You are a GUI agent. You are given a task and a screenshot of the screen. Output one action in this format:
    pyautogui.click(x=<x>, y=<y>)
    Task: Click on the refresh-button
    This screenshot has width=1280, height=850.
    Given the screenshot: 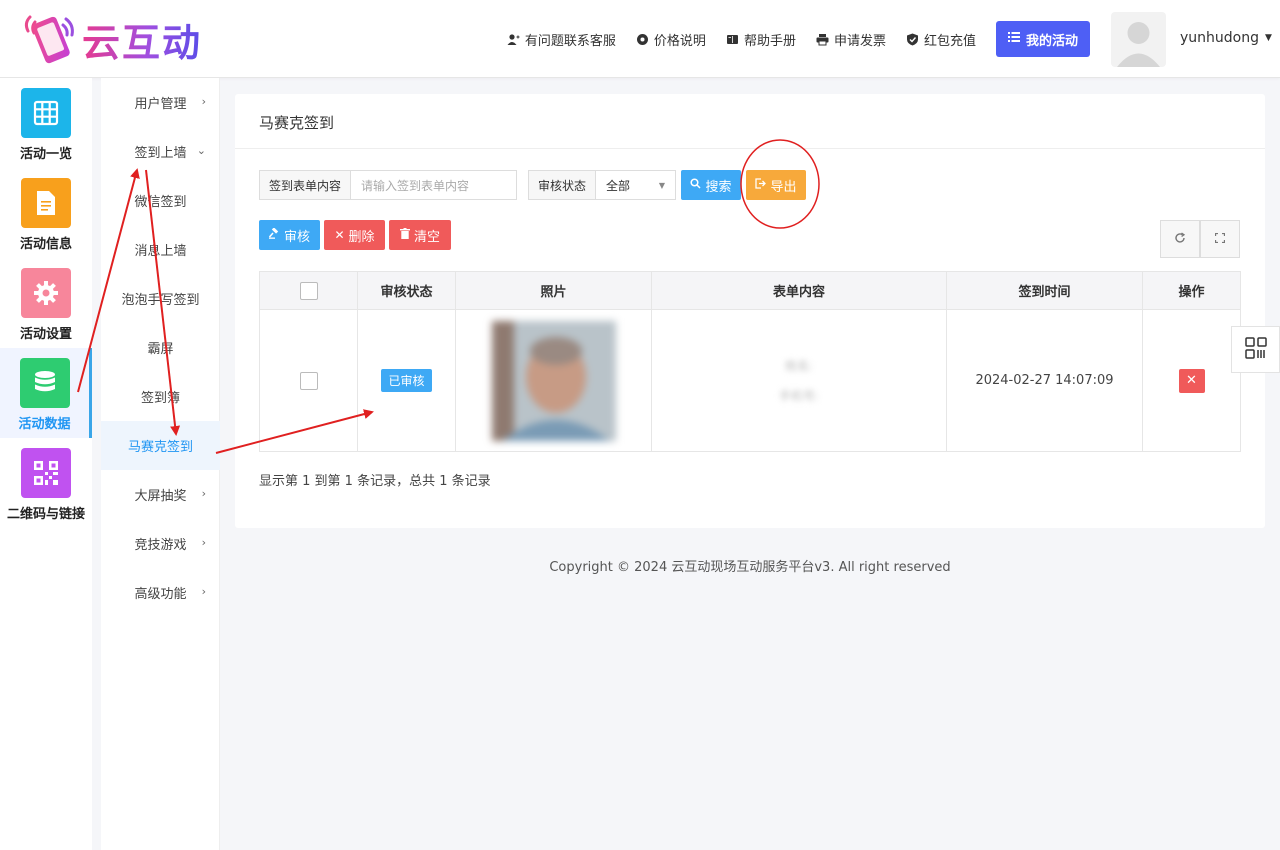 What is the action you would take?
    pyautogui.click(x=1180, y=239)
    